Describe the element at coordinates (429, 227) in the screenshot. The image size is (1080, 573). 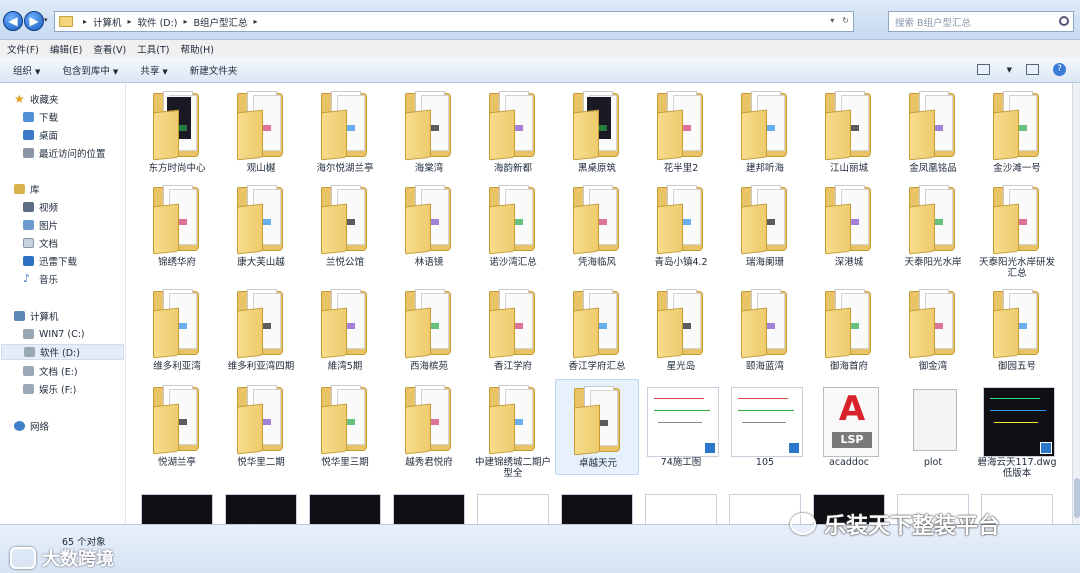
I see `folder-item: 林语镜` at that location.